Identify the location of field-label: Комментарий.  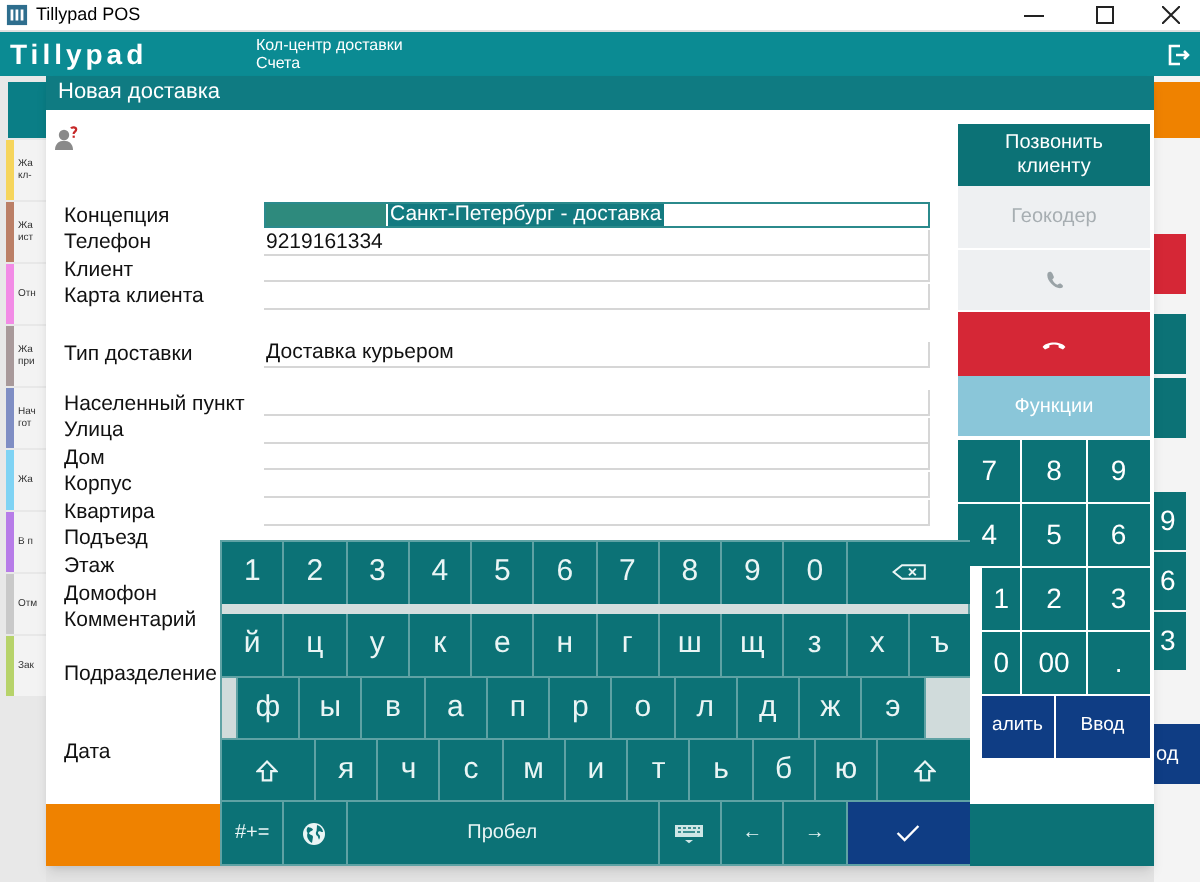
(130, 621).